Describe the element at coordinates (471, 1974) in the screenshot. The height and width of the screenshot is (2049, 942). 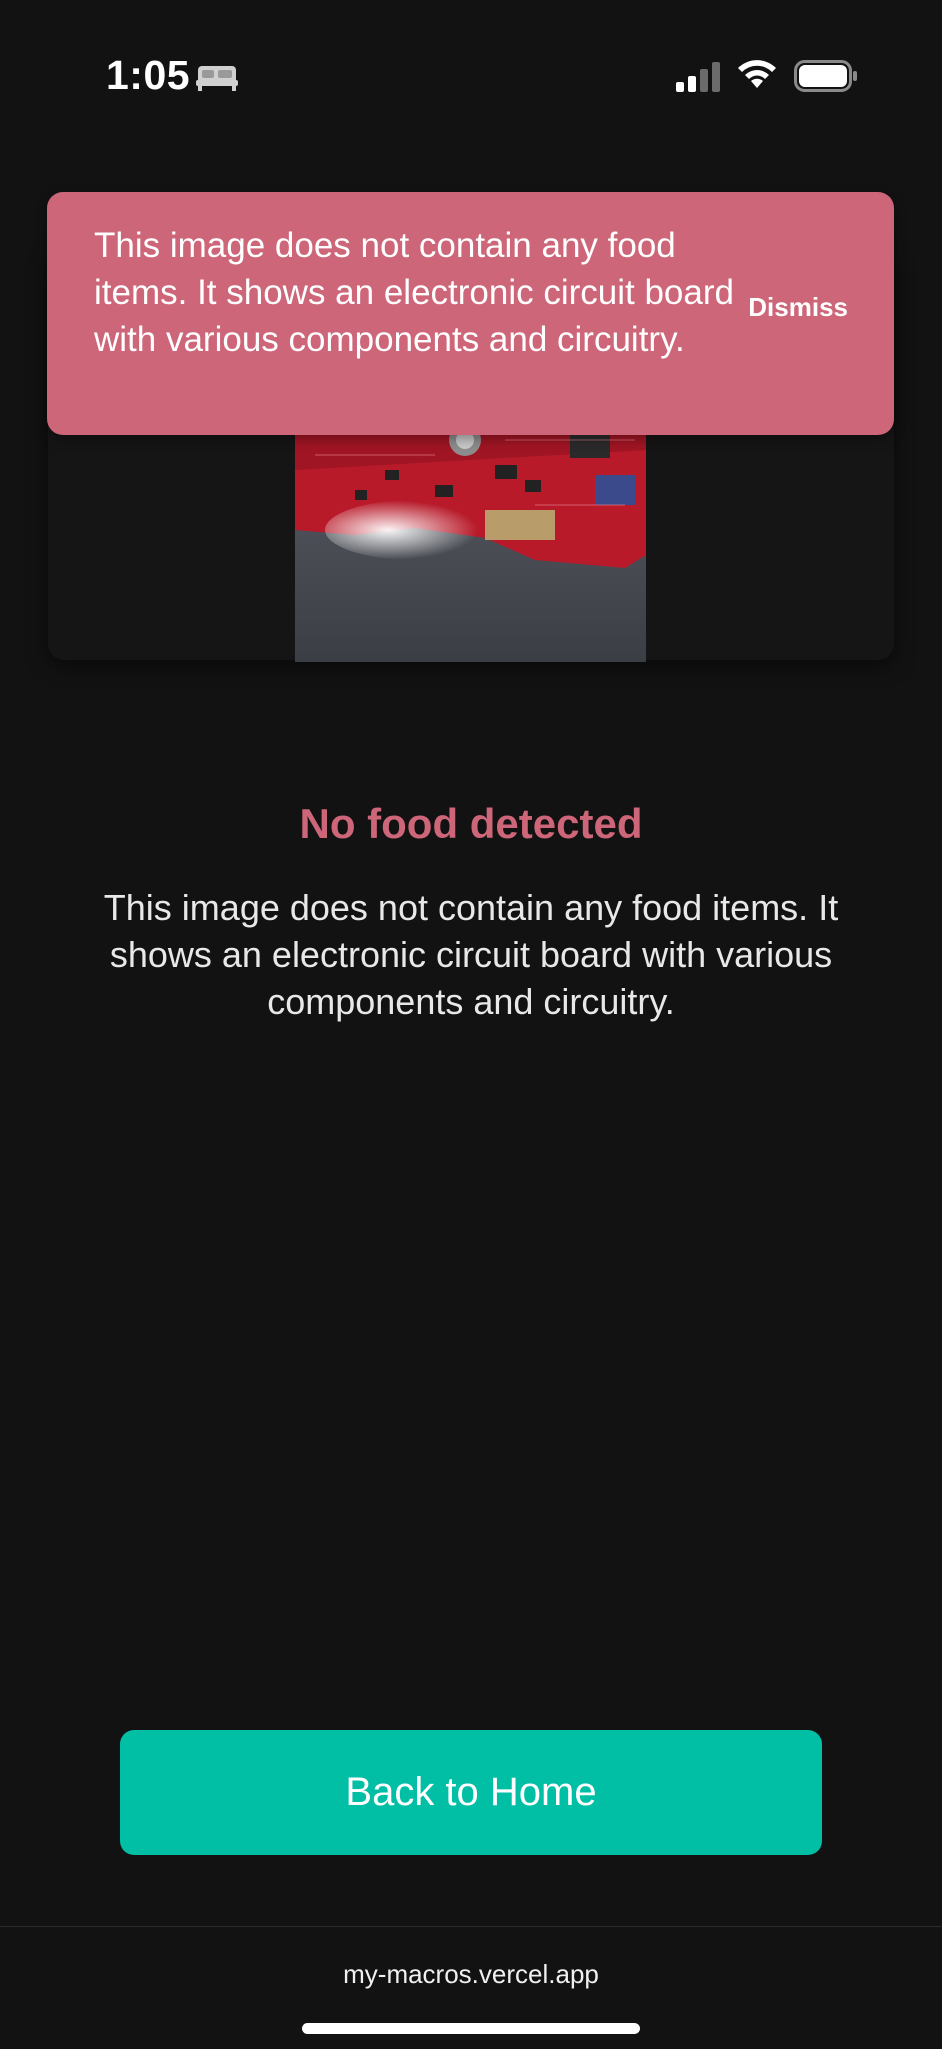
I see `browser-url: my-macros.vercel.app` at that location.